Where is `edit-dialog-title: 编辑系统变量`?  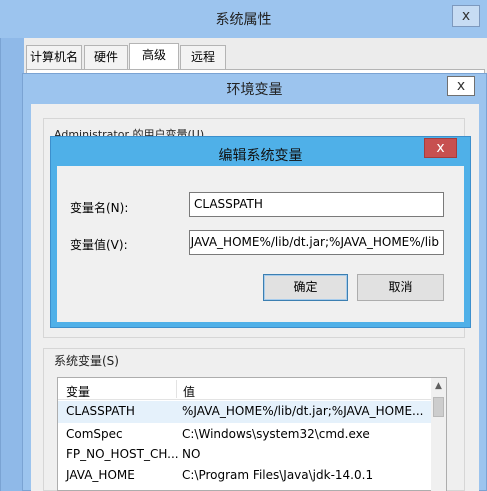
edit-dialog-title: 编辑系统变量 is located at coordinates (260, 156).